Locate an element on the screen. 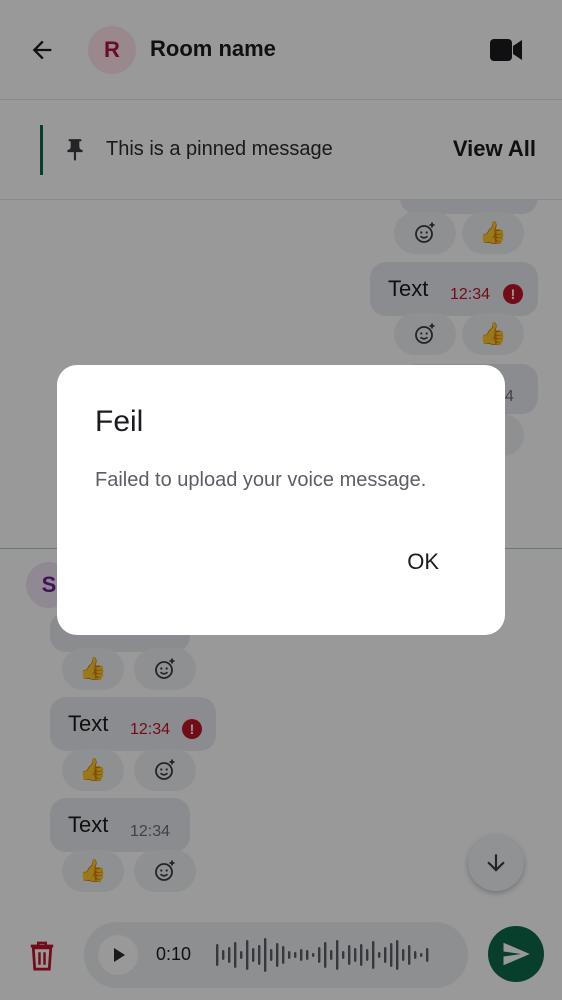 The image size is (562, 1000). dialog-message: Failed to upload your voice message. is located at coordinates (261, 480).